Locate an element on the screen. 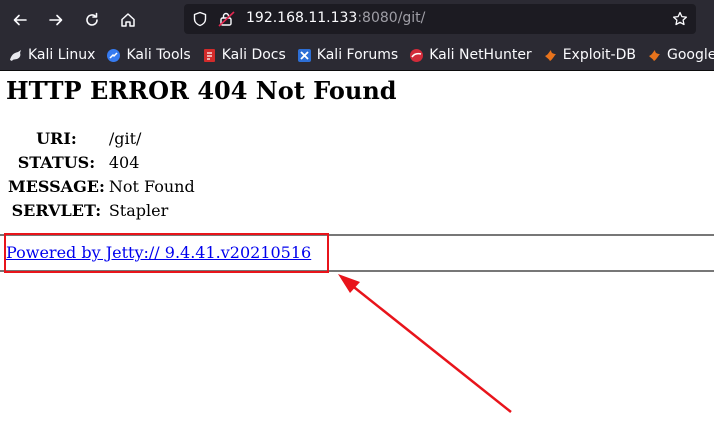 This screenshot has width=714, height=426. annotation-arrow-shaft is located at coordinates (430, 348).